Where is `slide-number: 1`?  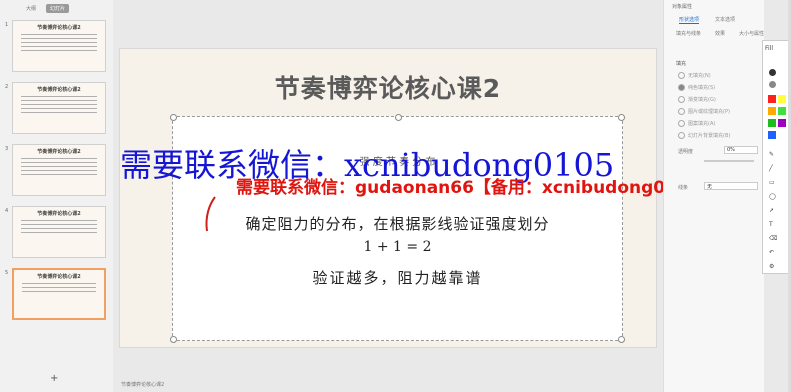 slide-number: 1 is located at coordinates (7, 25).